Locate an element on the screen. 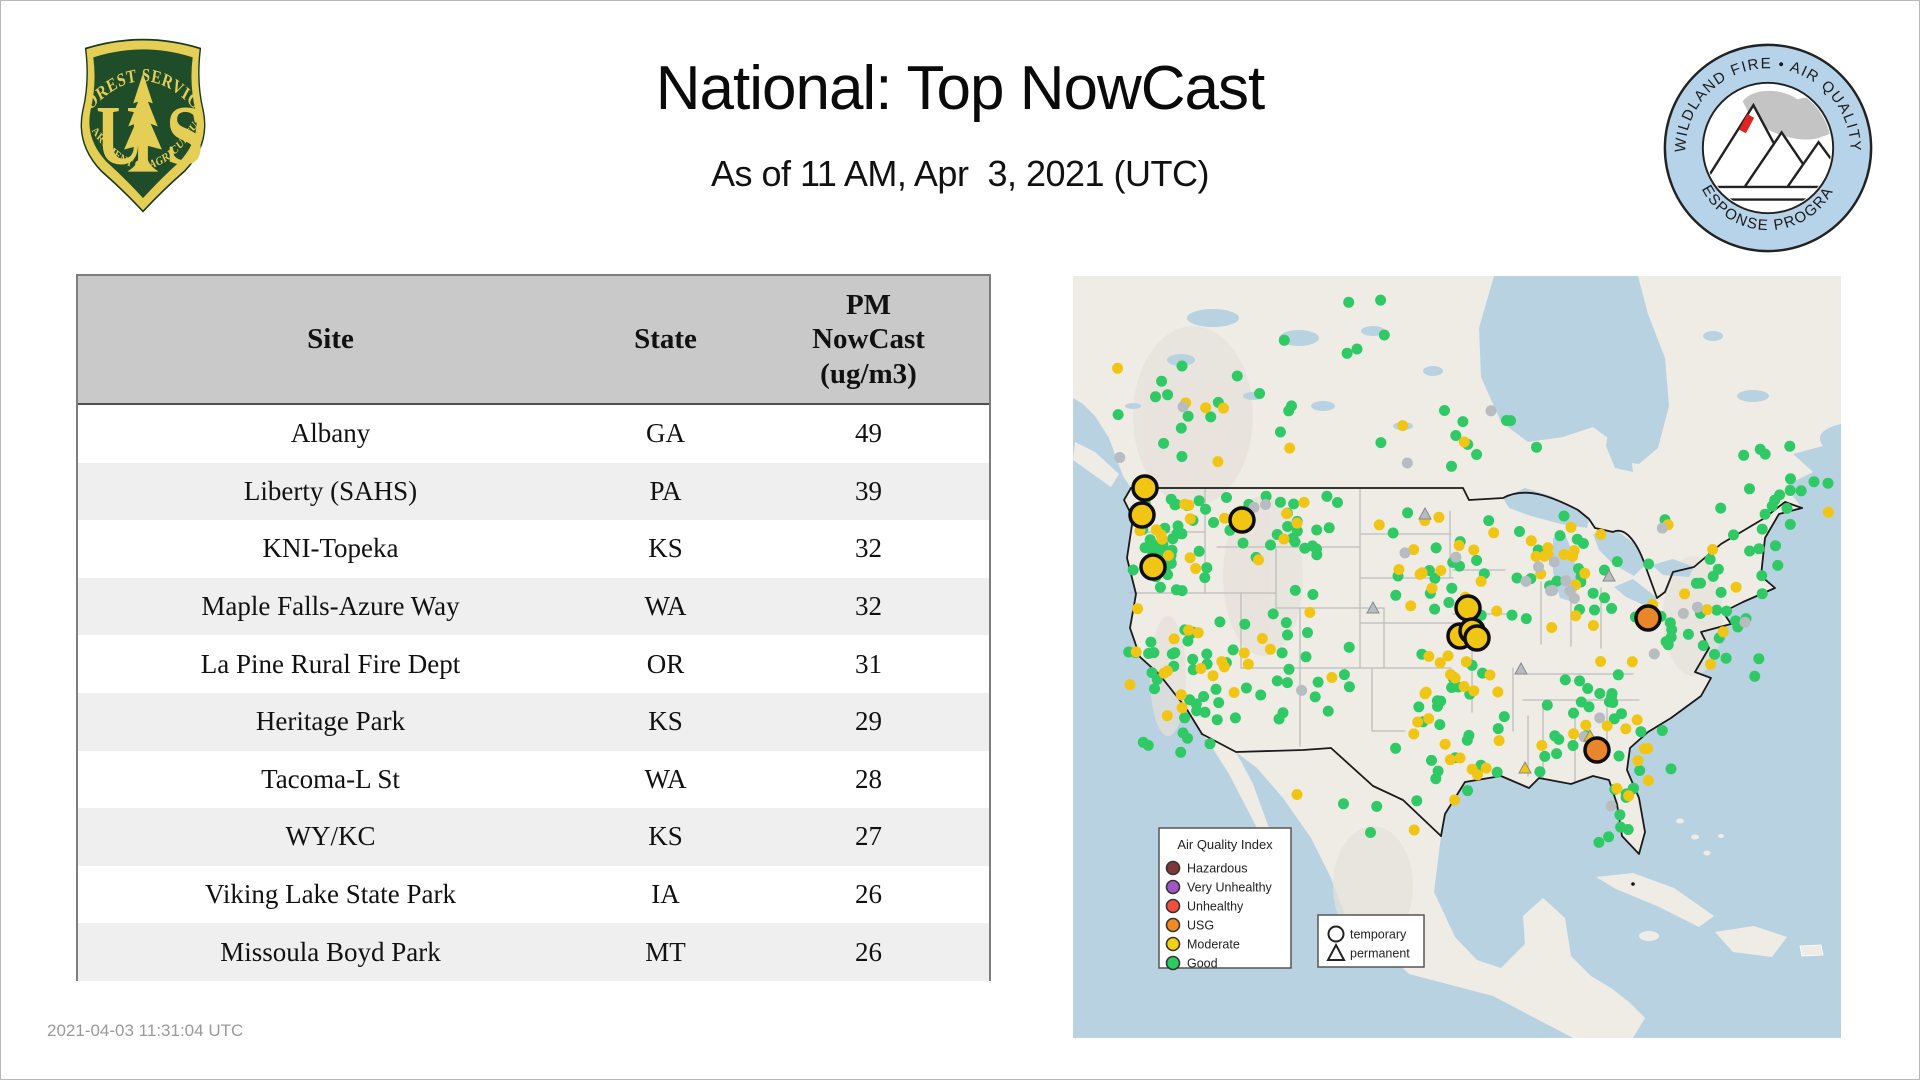 Image resolution: width=1920 pixels, height=1080 pixels. col-header-site: Site is located at coordinates (330, 339).